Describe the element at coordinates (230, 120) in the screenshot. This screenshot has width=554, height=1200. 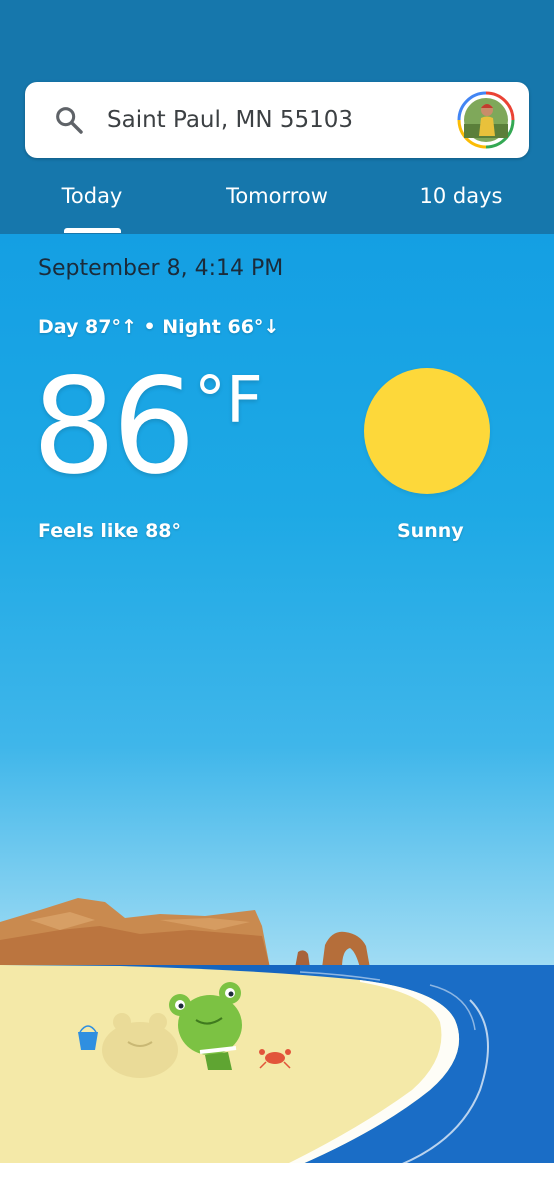
I see `location-search-text: Saint Paul, MN 55103` at that location.